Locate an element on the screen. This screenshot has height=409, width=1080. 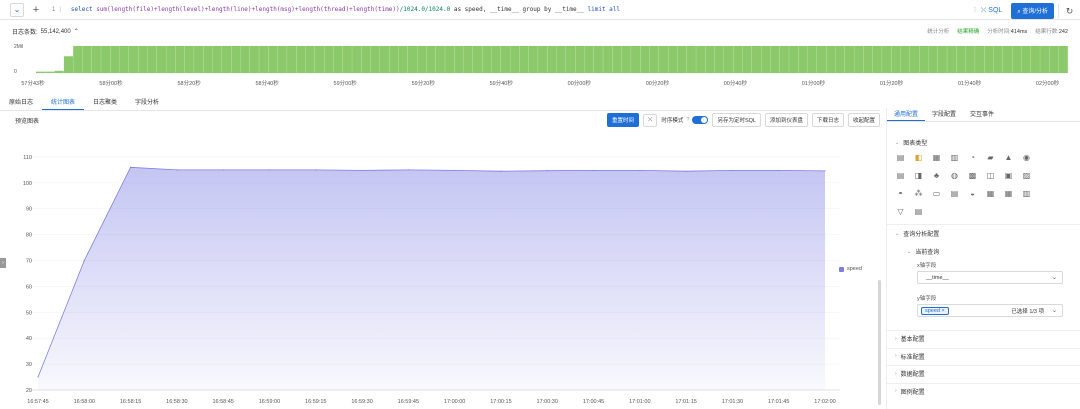
config-section-1: › 标准配置 is located at coordinates (906, 356).